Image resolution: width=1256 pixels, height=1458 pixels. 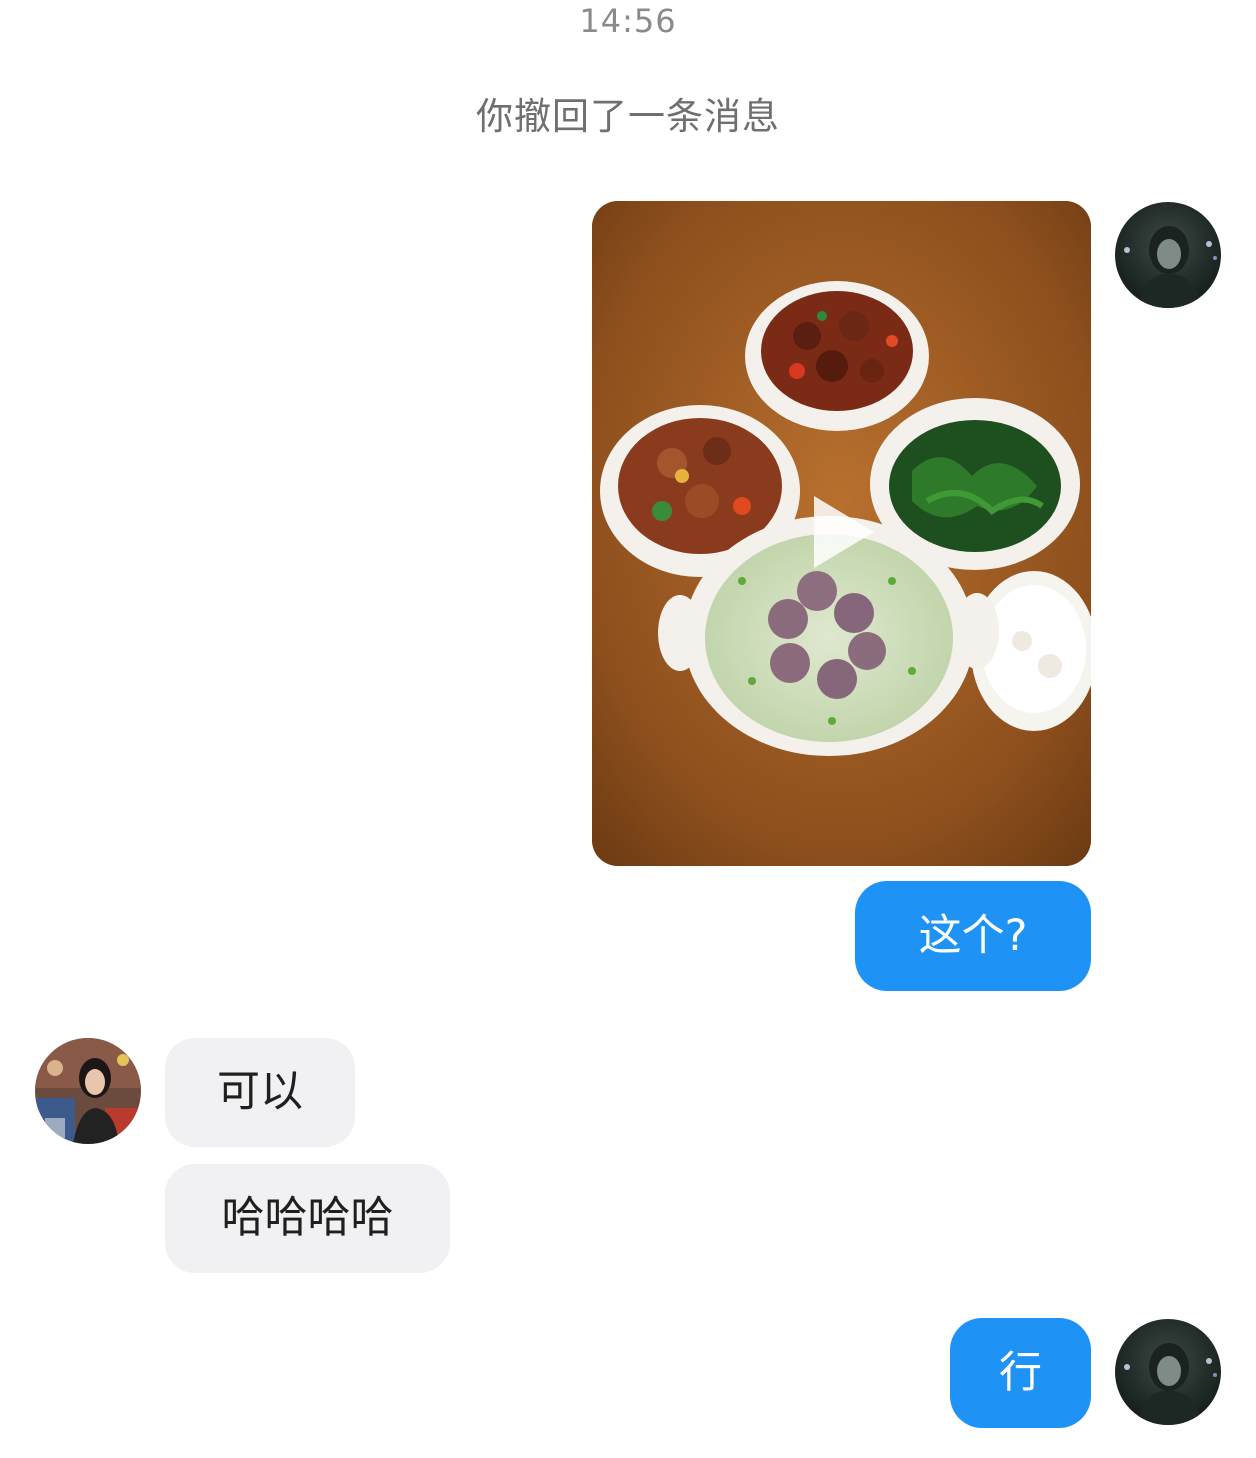 I want to click on outgoing-message-bubble: 这个?, so click(x=973, y=936).